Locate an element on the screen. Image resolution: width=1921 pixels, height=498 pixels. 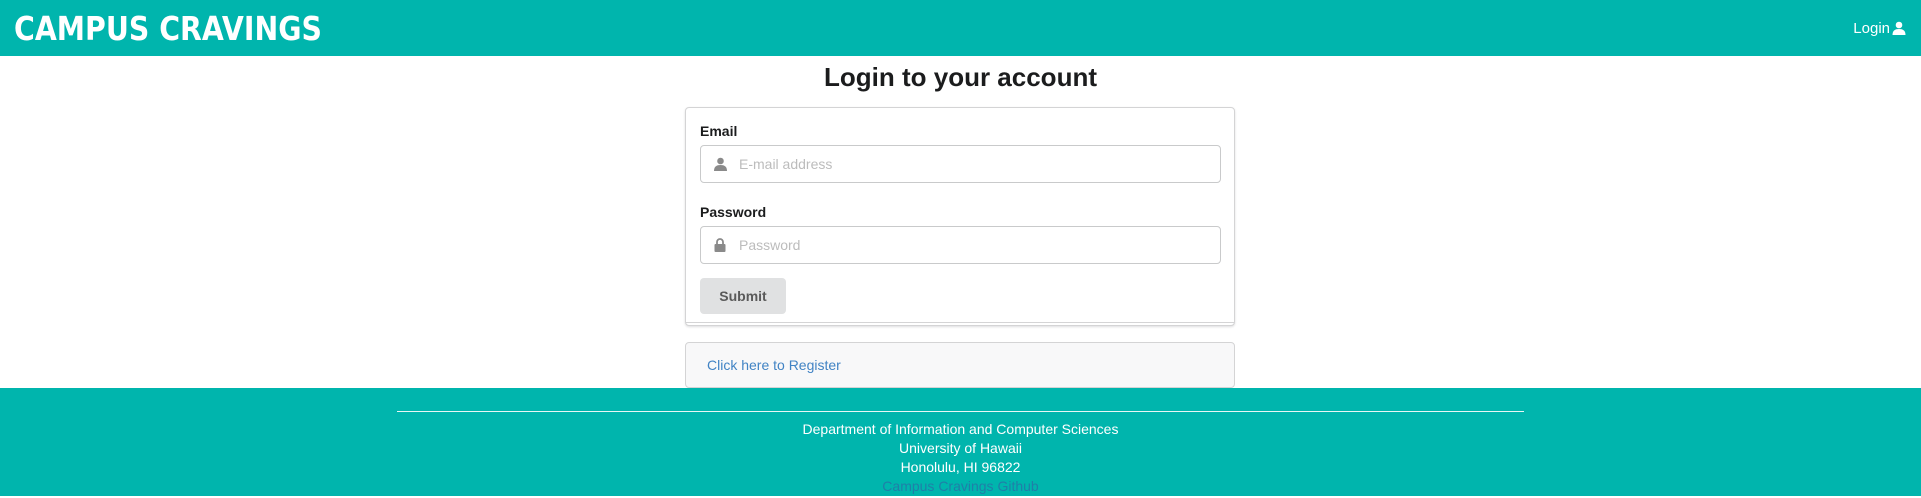
footer-university: University of Hawaii is located at coordinates (960, 448).